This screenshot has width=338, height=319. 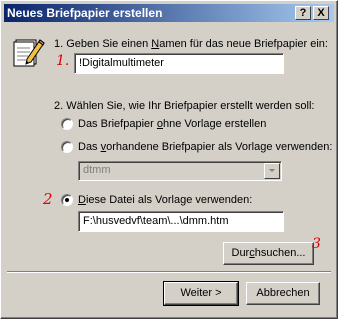 I want to click on close-button: X, so click(x=321, y=13).